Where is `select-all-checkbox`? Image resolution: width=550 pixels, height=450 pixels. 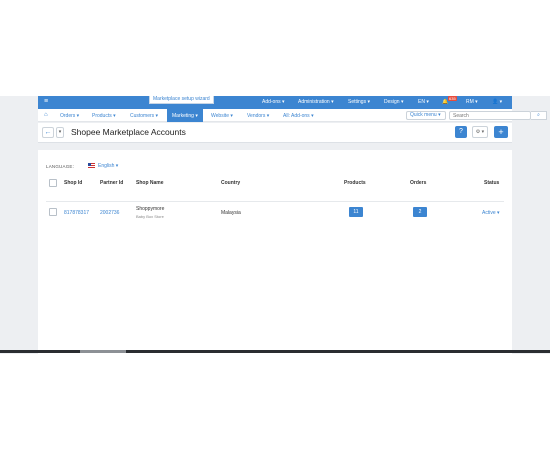 select-all-checkbox is located at coordinates (53, 183).